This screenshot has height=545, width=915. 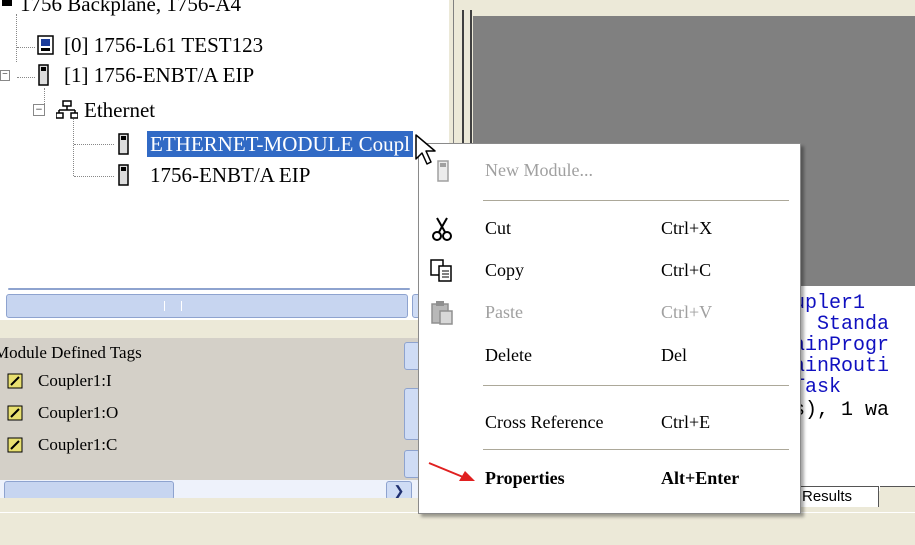 I want to click on pane-splitter, so click(x=224, y=329).